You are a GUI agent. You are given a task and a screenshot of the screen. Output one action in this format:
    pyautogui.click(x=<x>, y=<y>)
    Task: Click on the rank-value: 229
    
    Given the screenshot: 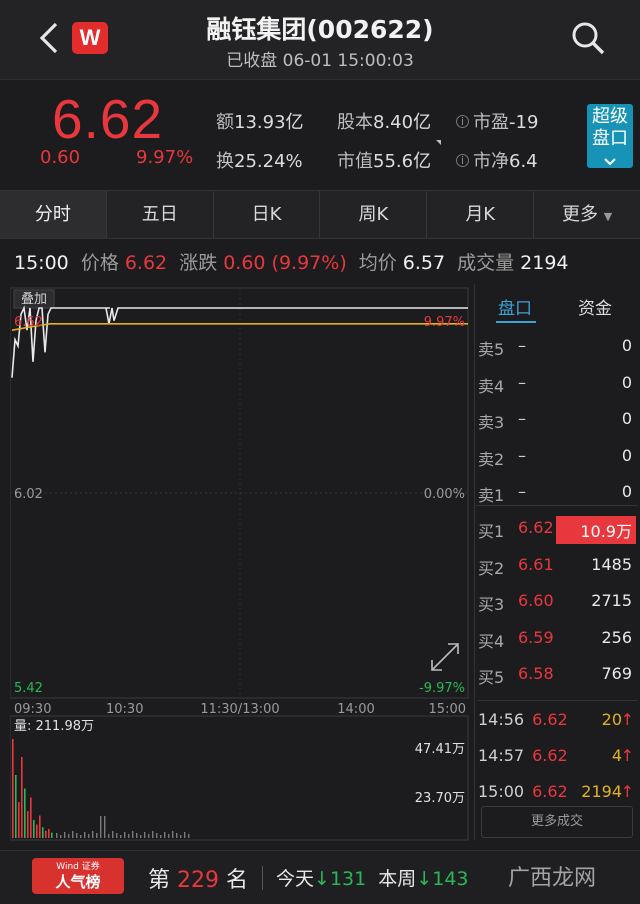 What is the action you would take?
    pyautogui.click(x=198, y=880)
    